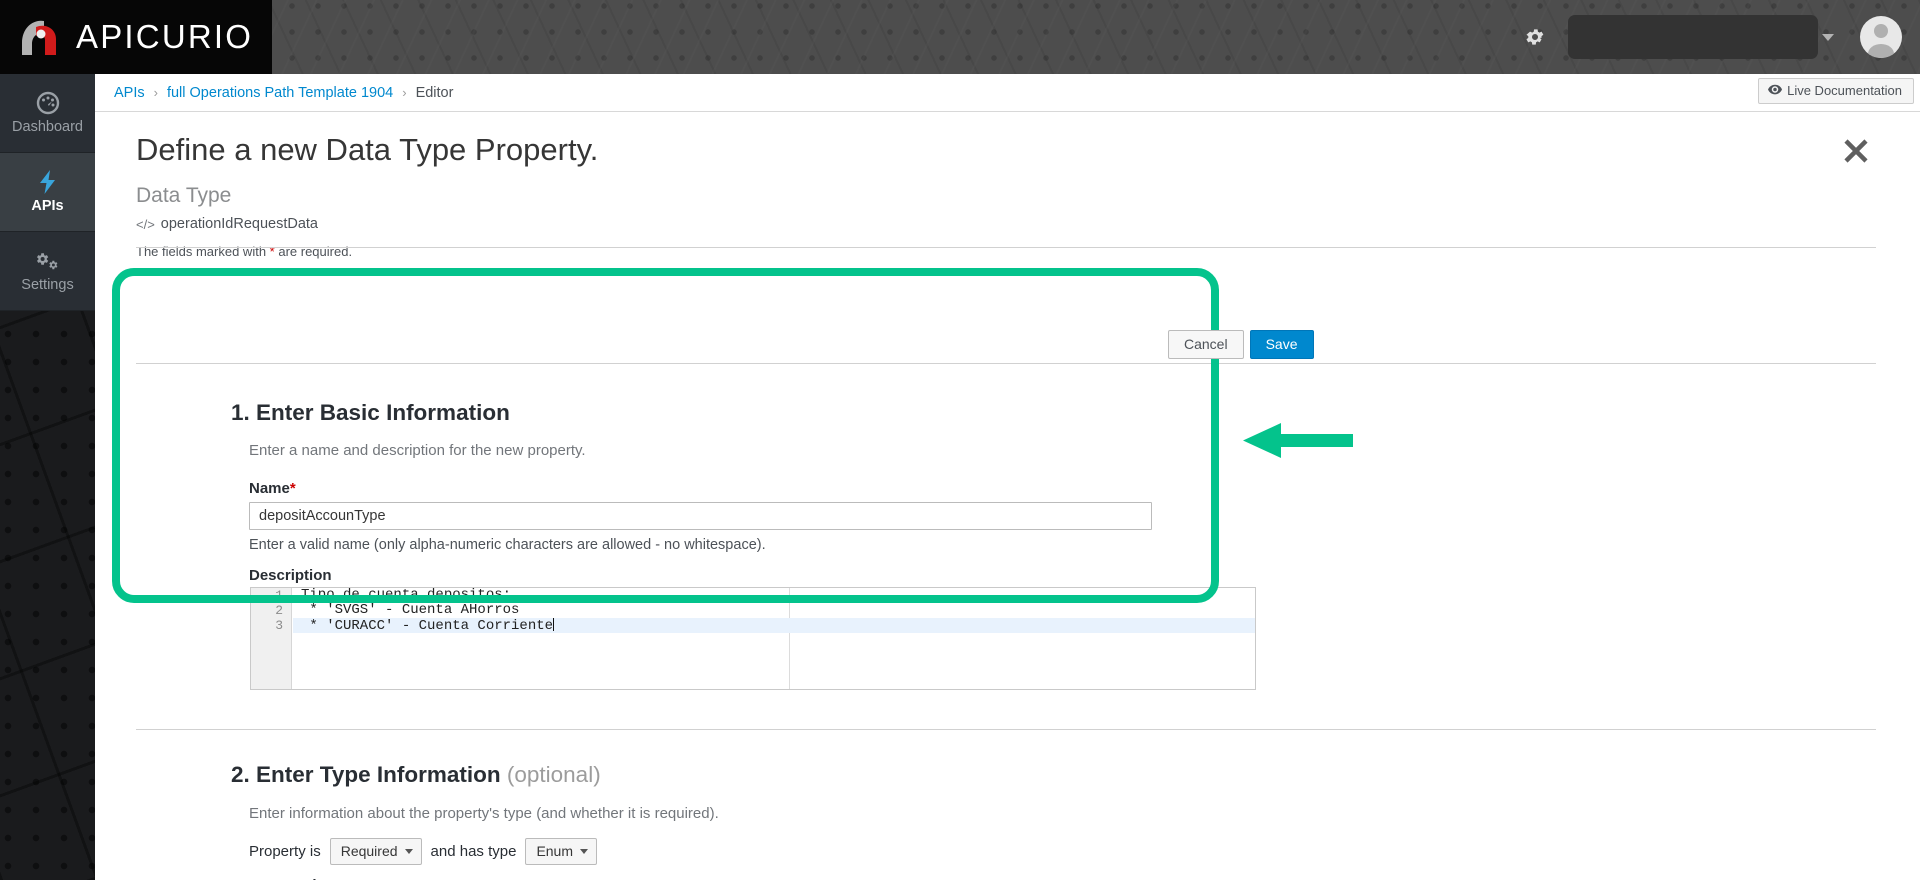  I want to click on sidebar-item-label: APIs, so click(47, 206).